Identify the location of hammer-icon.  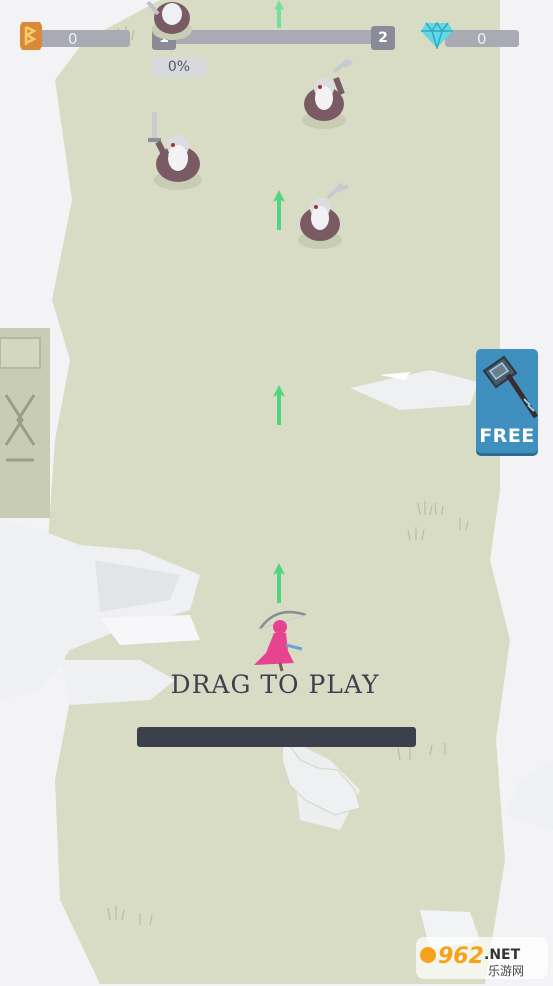
(510, 387).